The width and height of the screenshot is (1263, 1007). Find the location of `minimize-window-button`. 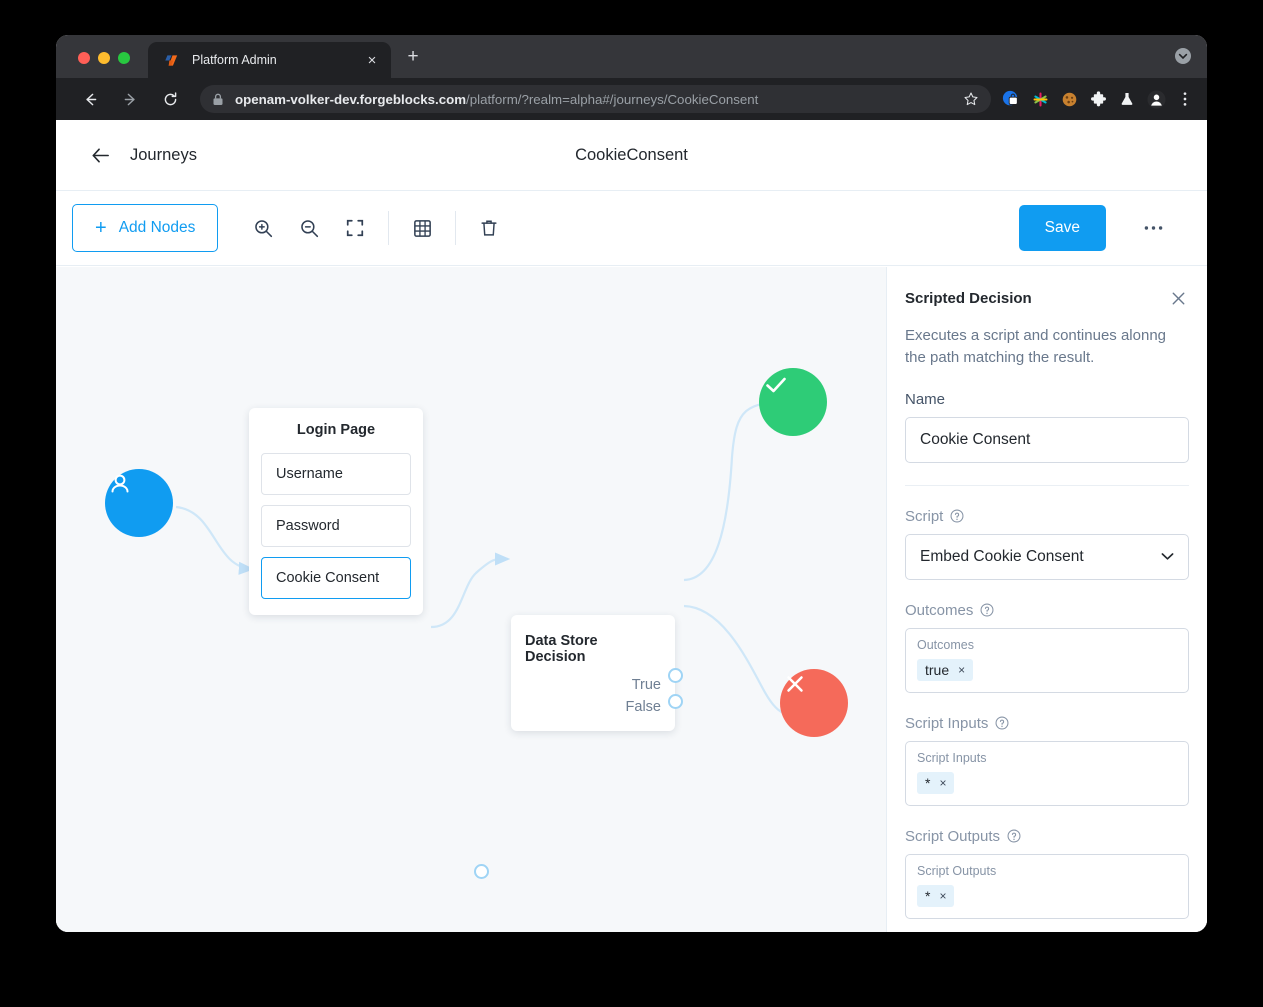

minimize-window-button is located at coordinates (104, 58).